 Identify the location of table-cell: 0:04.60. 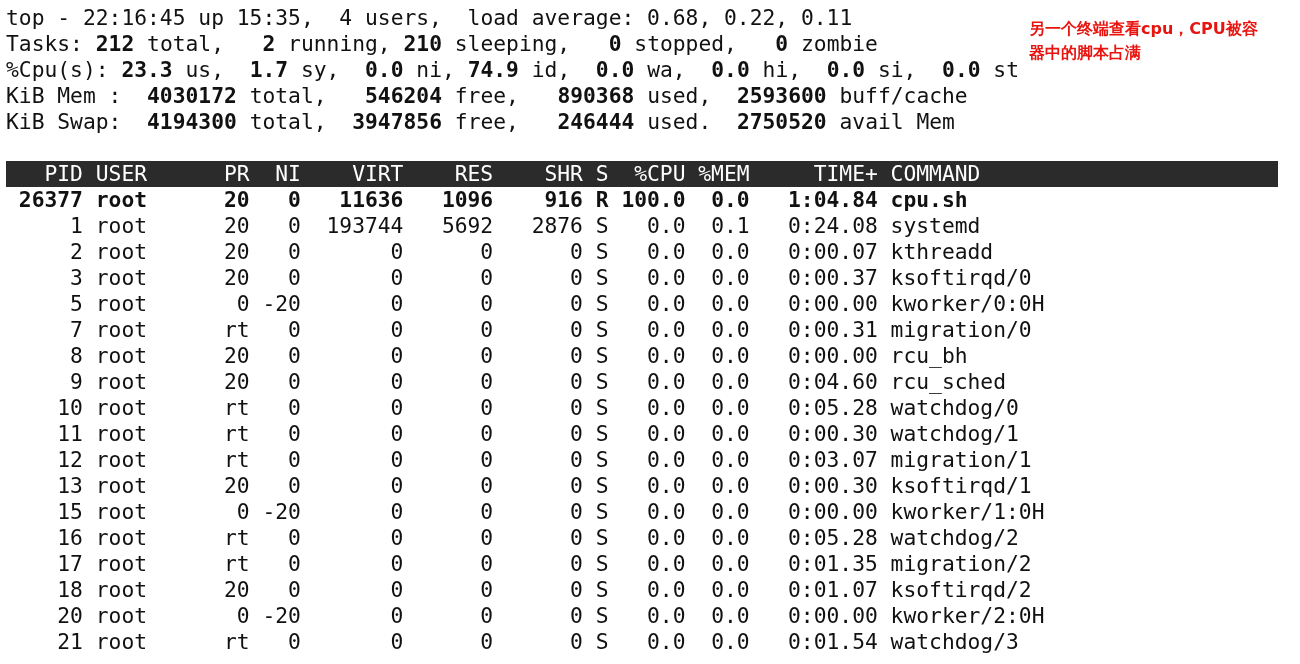
(833, 382).